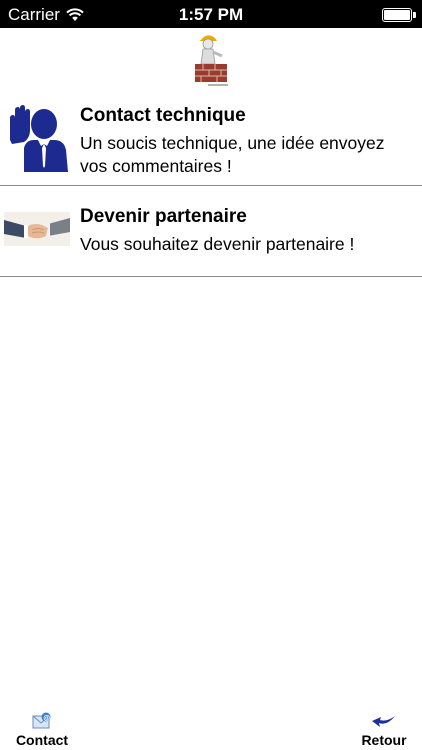 This screenshot has height=750, width=422. Describe the element at coordinates (384, 730) in the screenshot. I see `retour-tab: Retour` at that location.